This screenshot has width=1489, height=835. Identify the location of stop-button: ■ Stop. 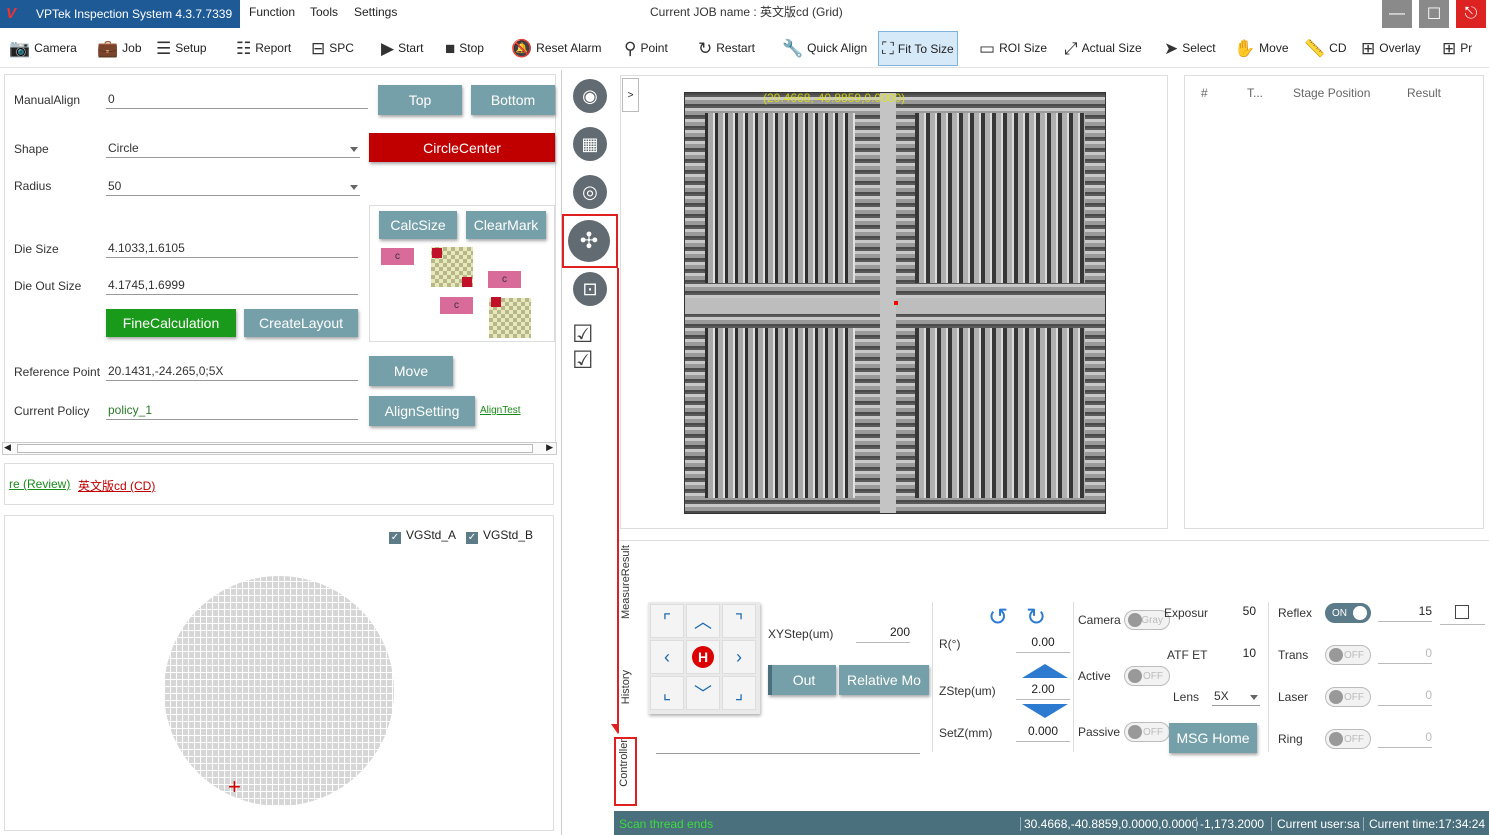
(464, 48).